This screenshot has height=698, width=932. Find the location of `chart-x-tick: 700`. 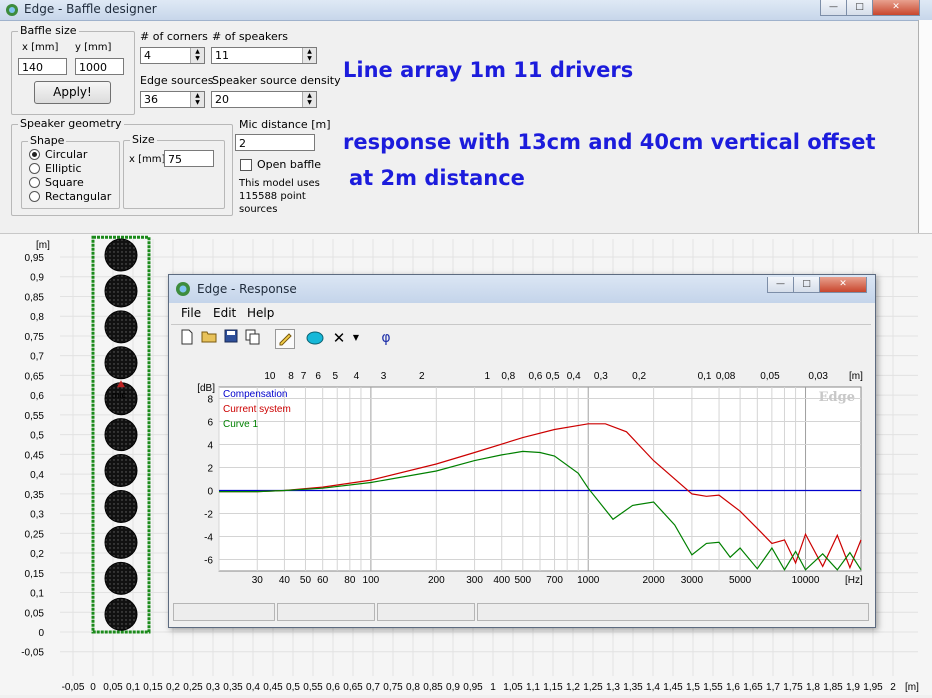

chart-x-tick: 700 is located at coordinates (554, 580).